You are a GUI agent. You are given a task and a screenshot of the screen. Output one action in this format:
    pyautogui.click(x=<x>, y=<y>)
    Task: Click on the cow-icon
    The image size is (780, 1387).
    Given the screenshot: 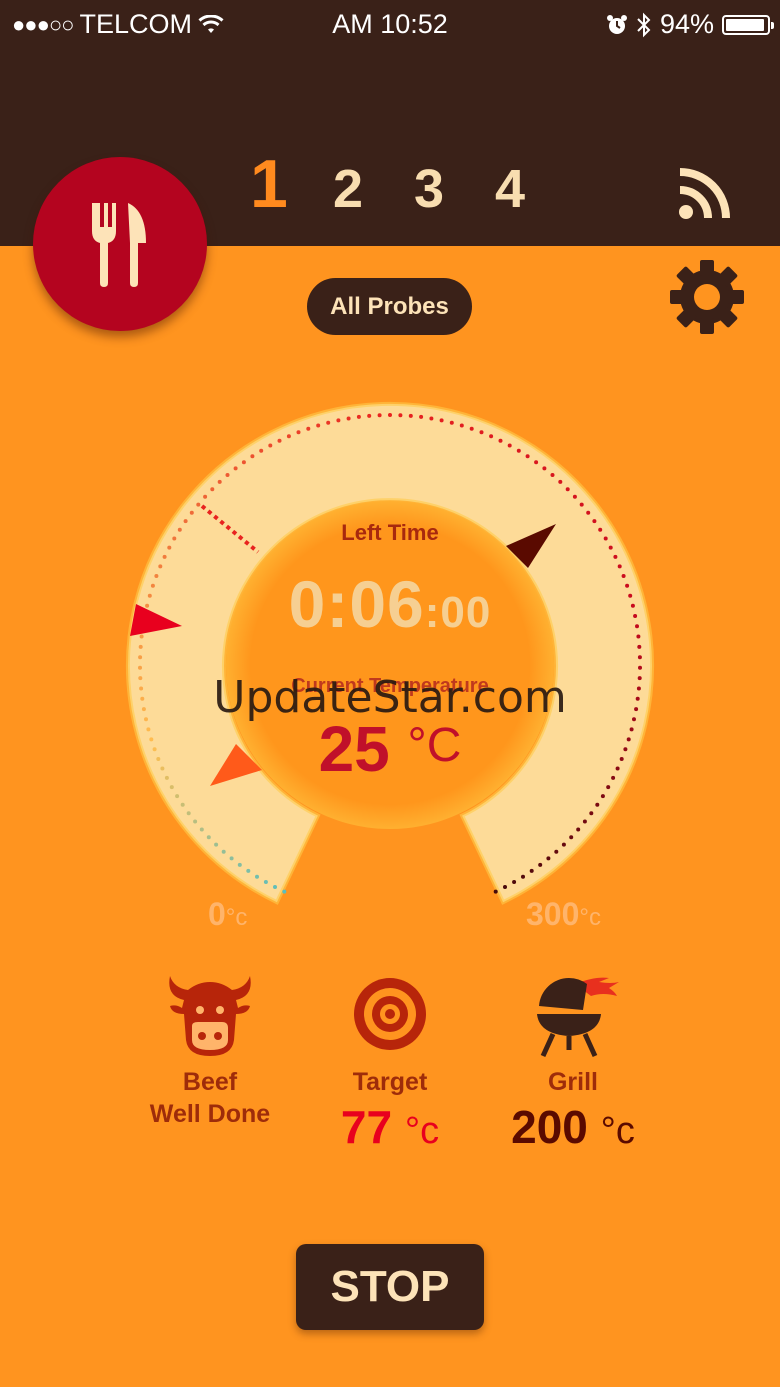 What is the action you would take?
    pyautogui.click(x=210, y=1016)
    